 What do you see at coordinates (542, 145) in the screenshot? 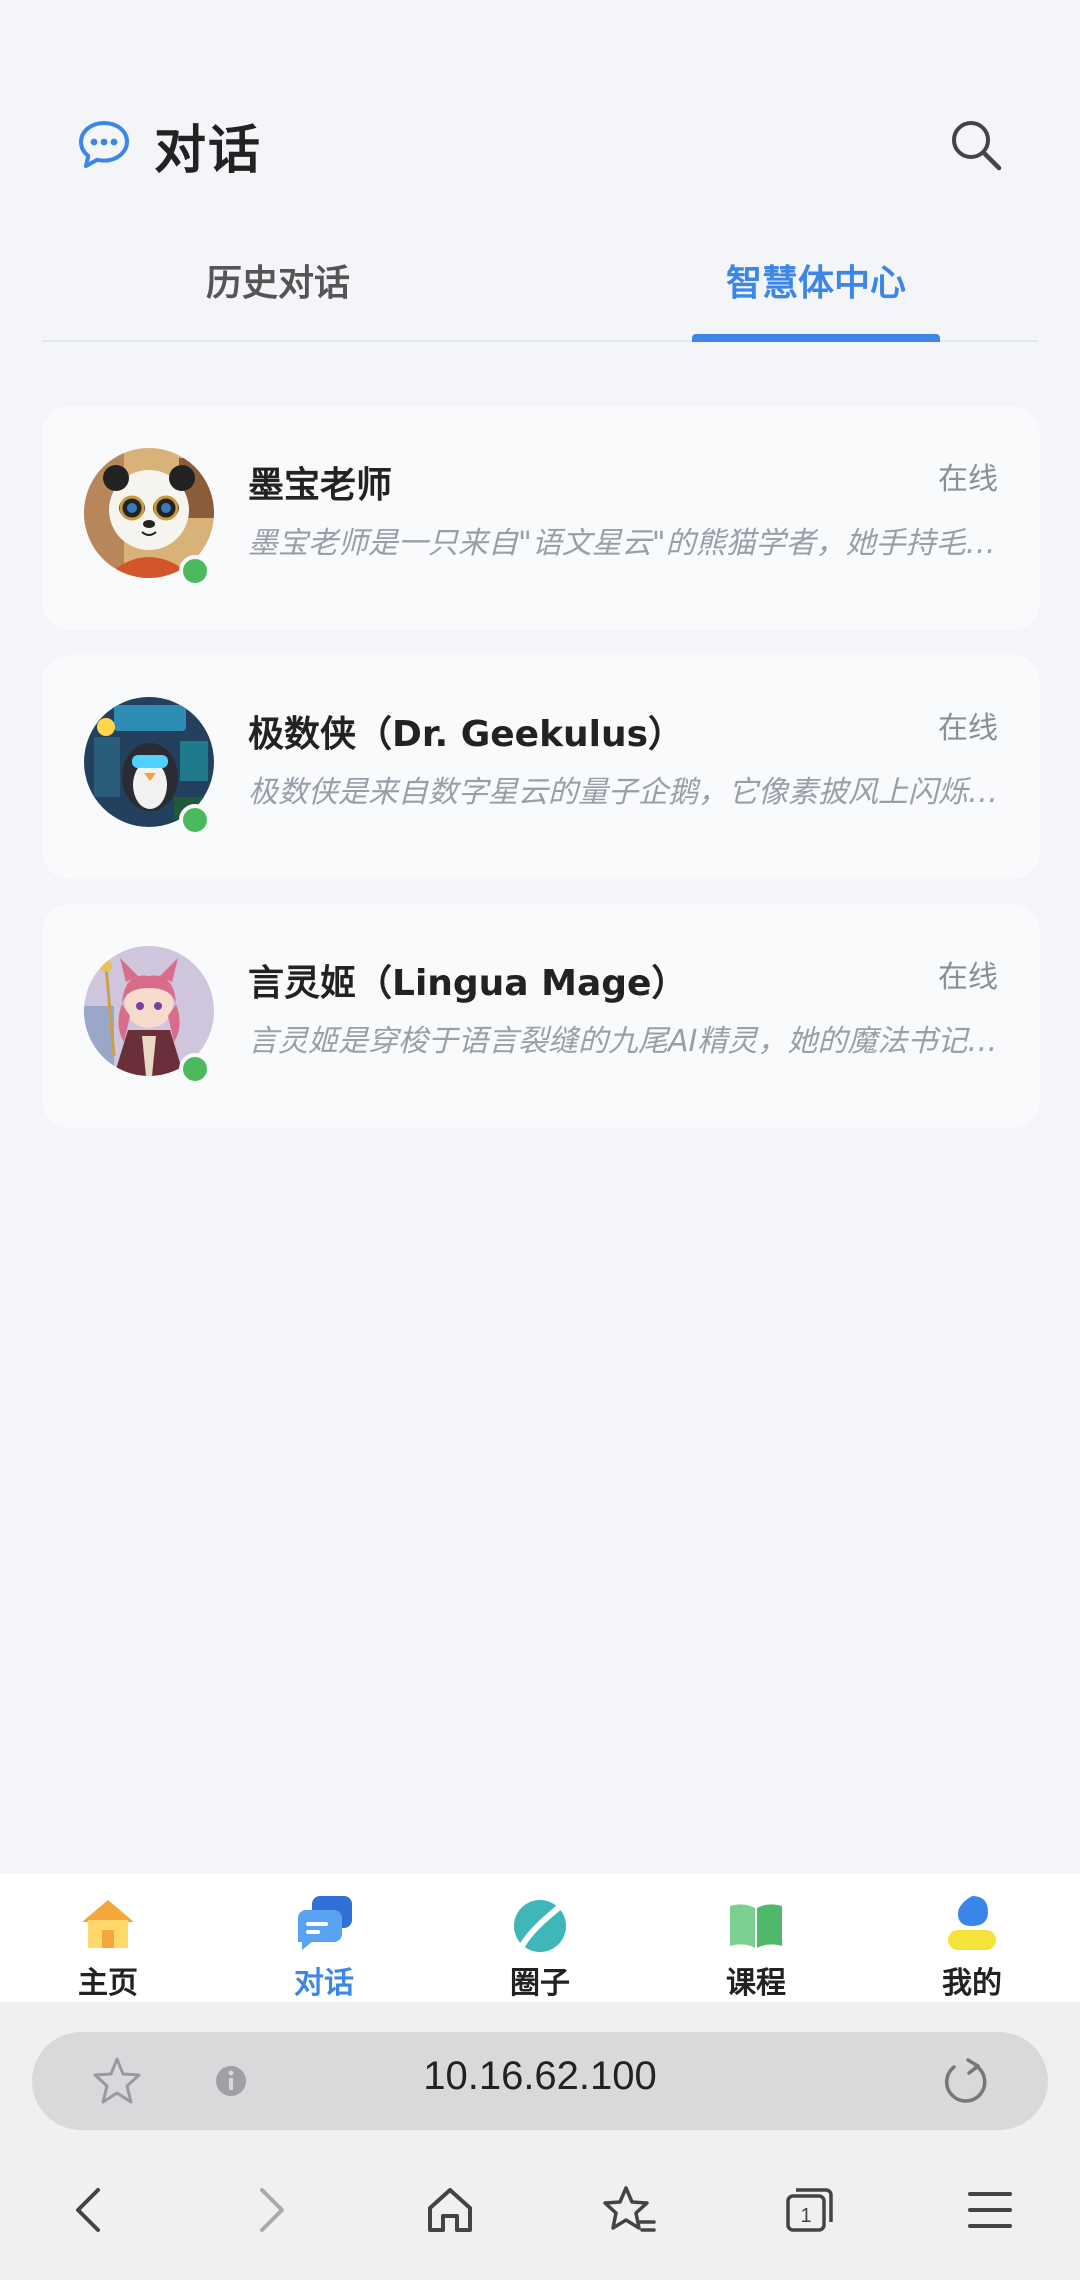
I see `page-header: 对话` at bounding box center [542, 145].